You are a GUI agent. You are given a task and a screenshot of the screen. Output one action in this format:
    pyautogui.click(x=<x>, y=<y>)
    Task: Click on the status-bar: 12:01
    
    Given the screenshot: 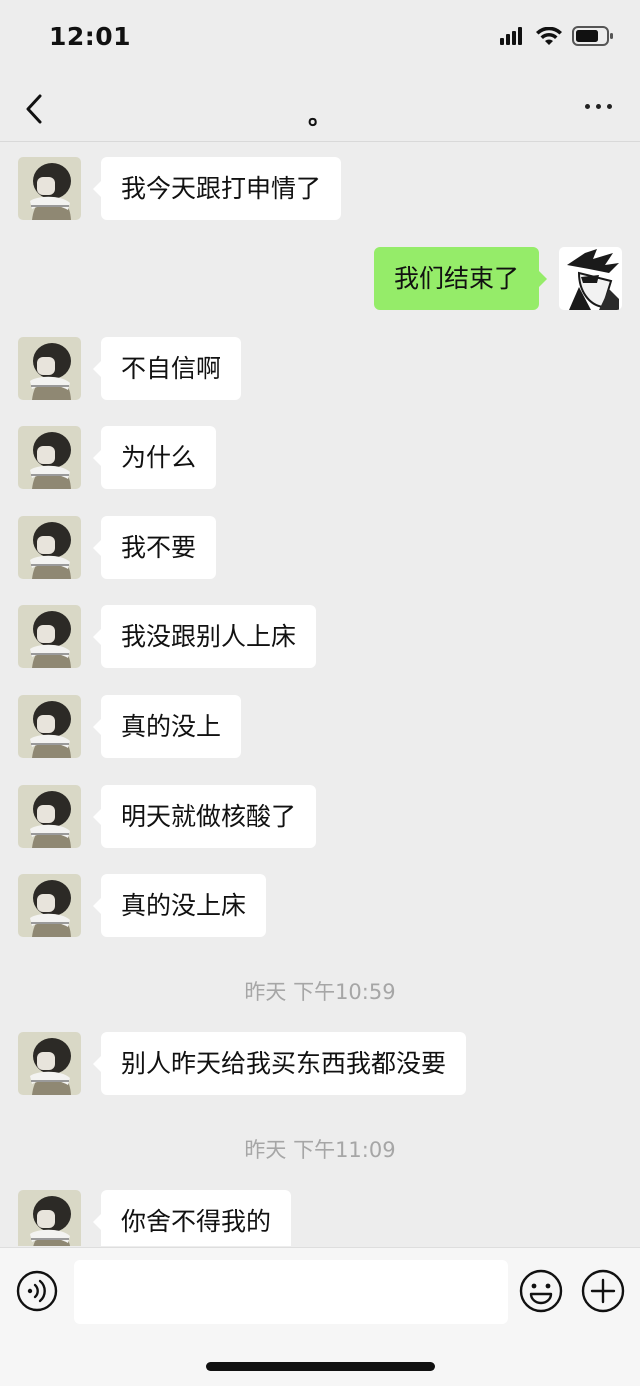 What is the action you would take?
    pyautogui.click(x=320, y=39)
    